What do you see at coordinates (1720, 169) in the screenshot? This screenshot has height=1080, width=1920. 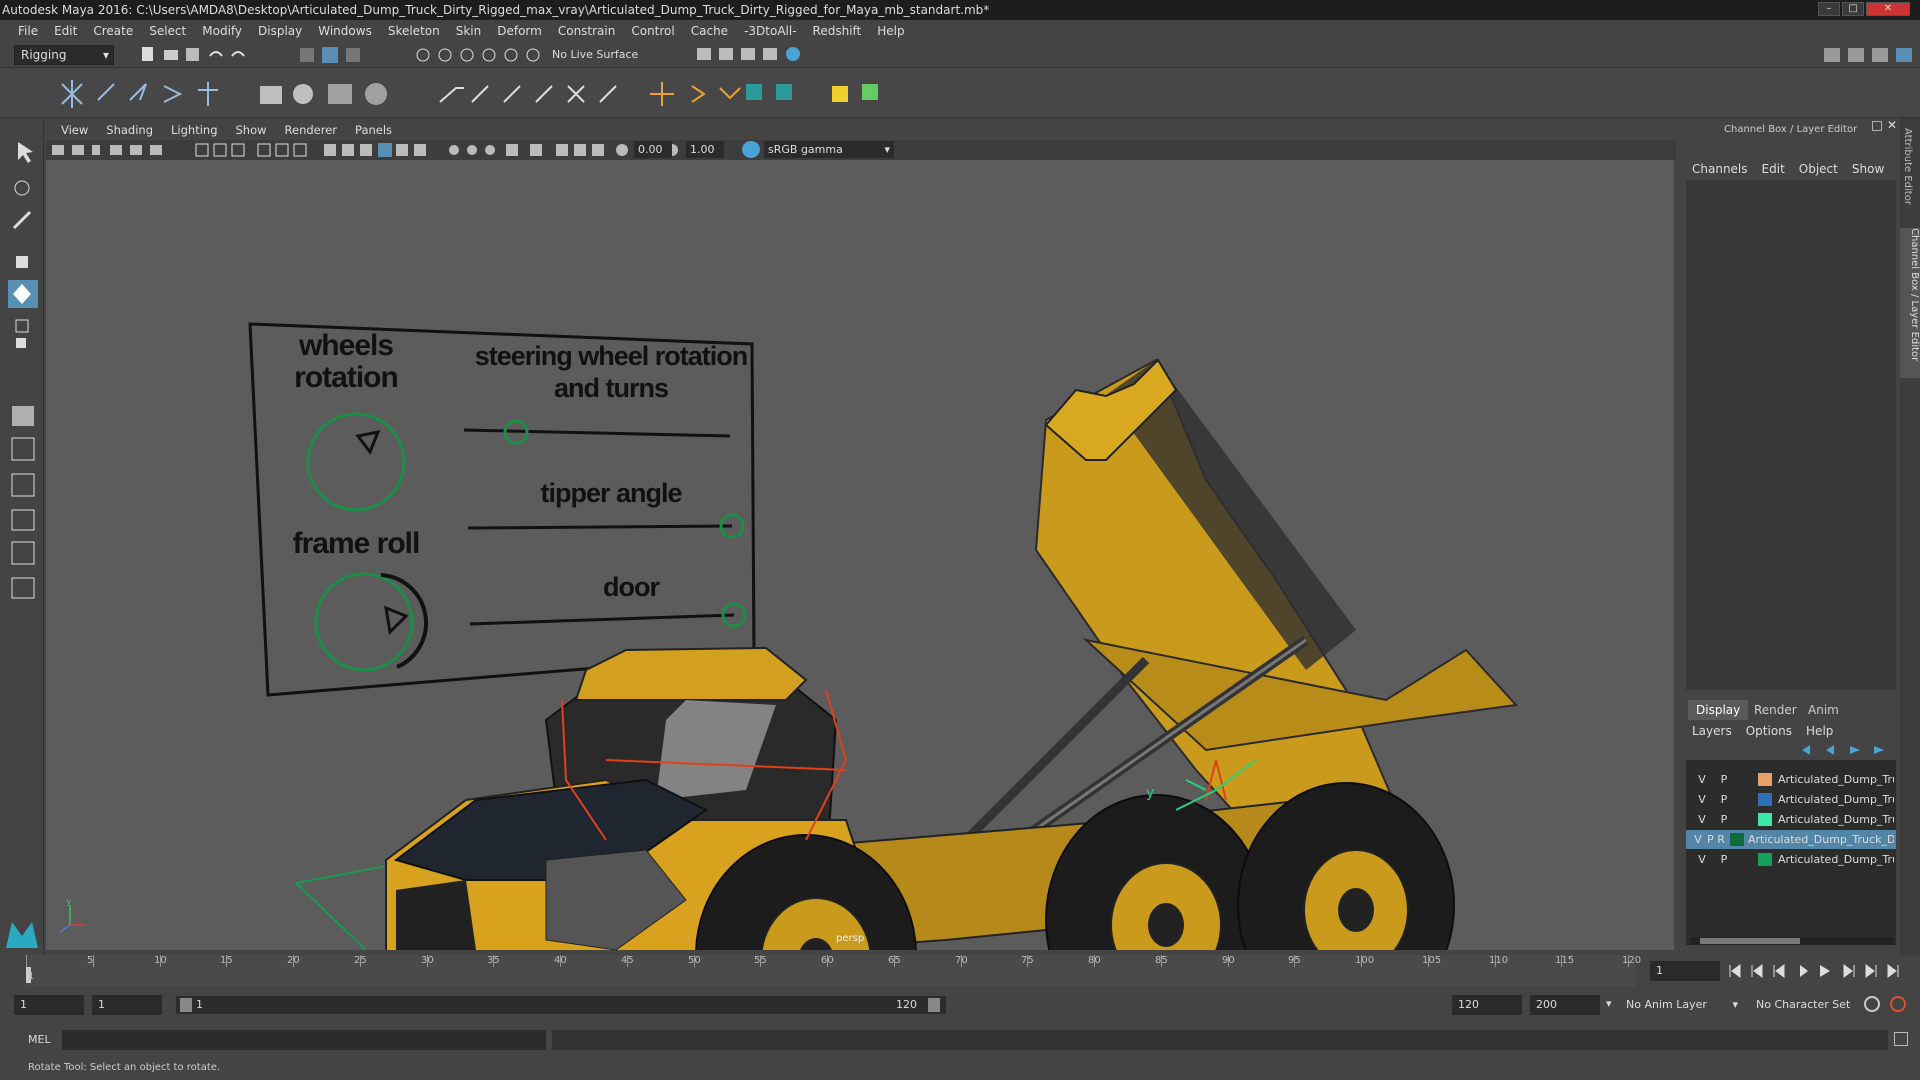 I see `channel-box-menu-channels: Channels` at bounding box center [1720, 169].